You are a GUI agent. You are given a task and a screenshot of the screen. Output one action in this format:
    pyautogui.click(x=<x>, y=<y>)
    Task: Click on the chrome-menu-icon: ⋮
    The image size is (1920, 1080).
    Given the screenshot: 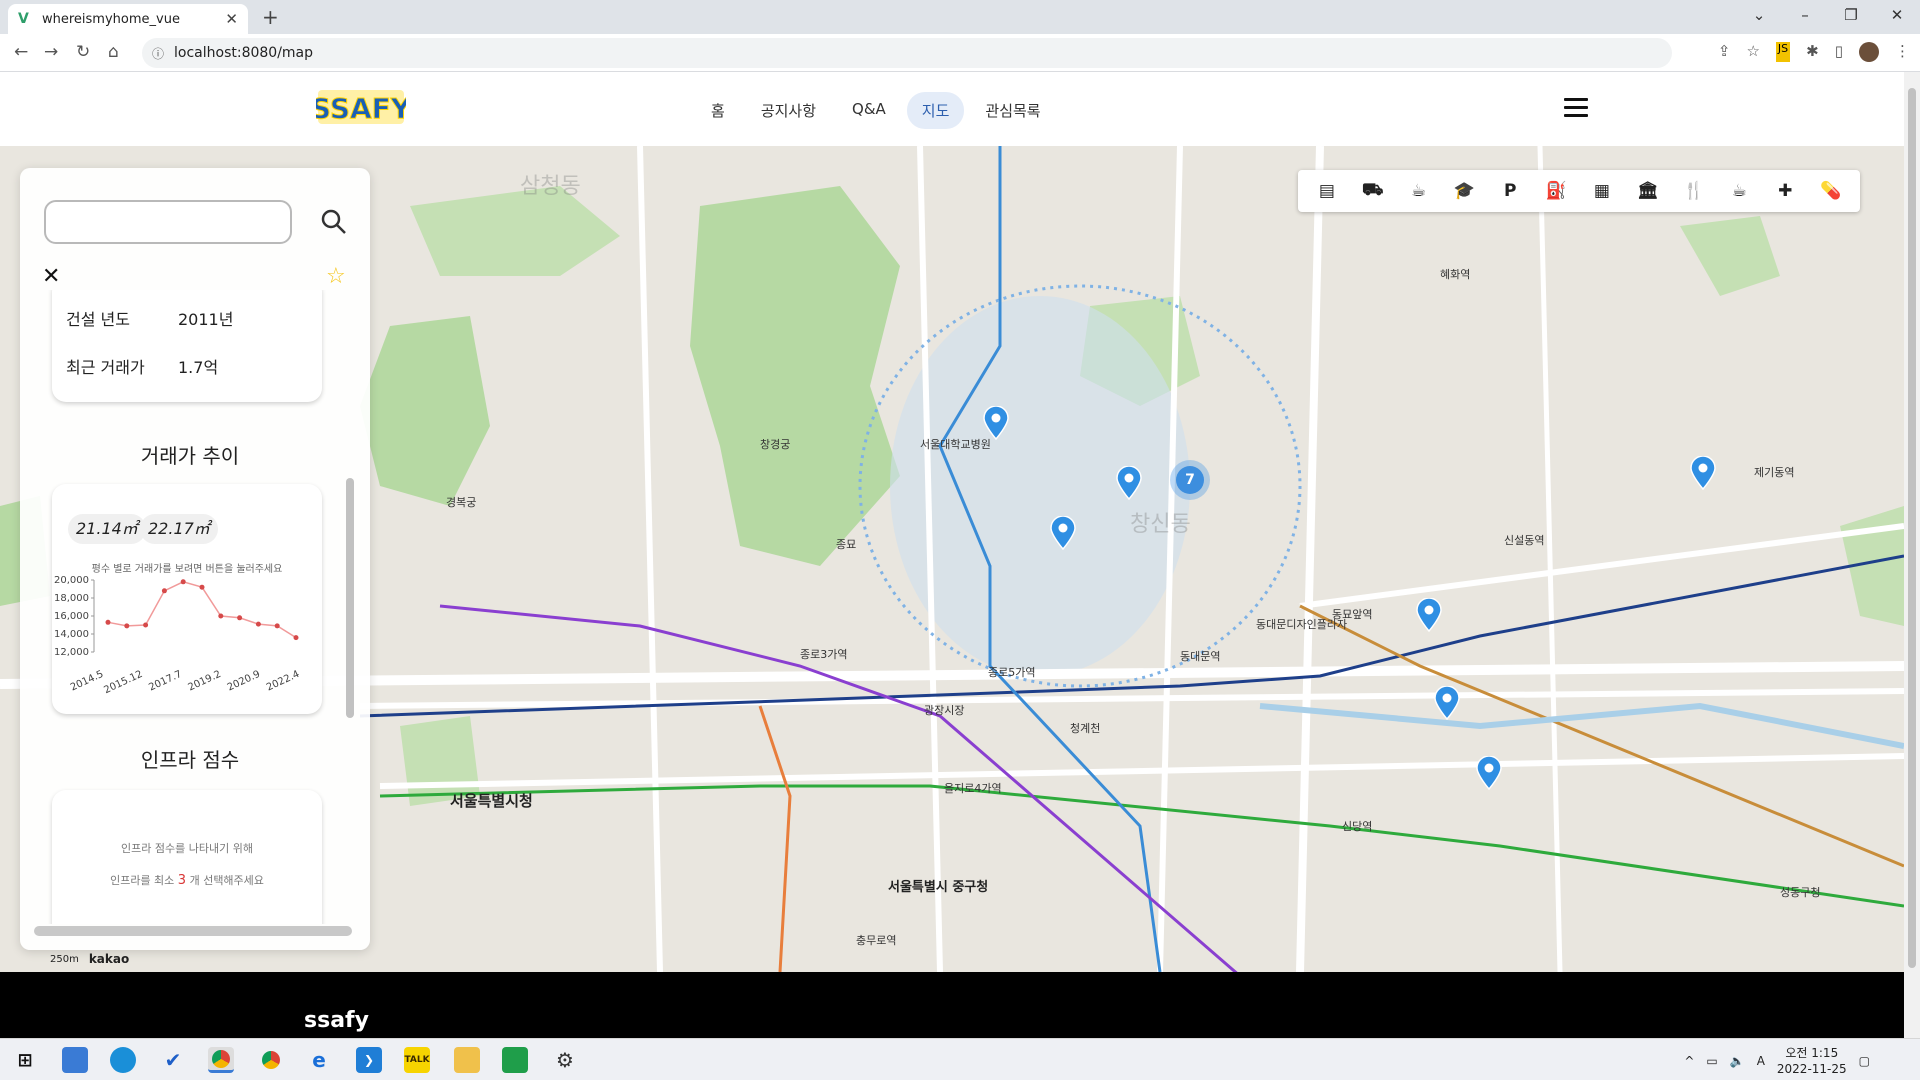 What is the action you would take?
    pyautogui.click(x=1902, y=52)
    